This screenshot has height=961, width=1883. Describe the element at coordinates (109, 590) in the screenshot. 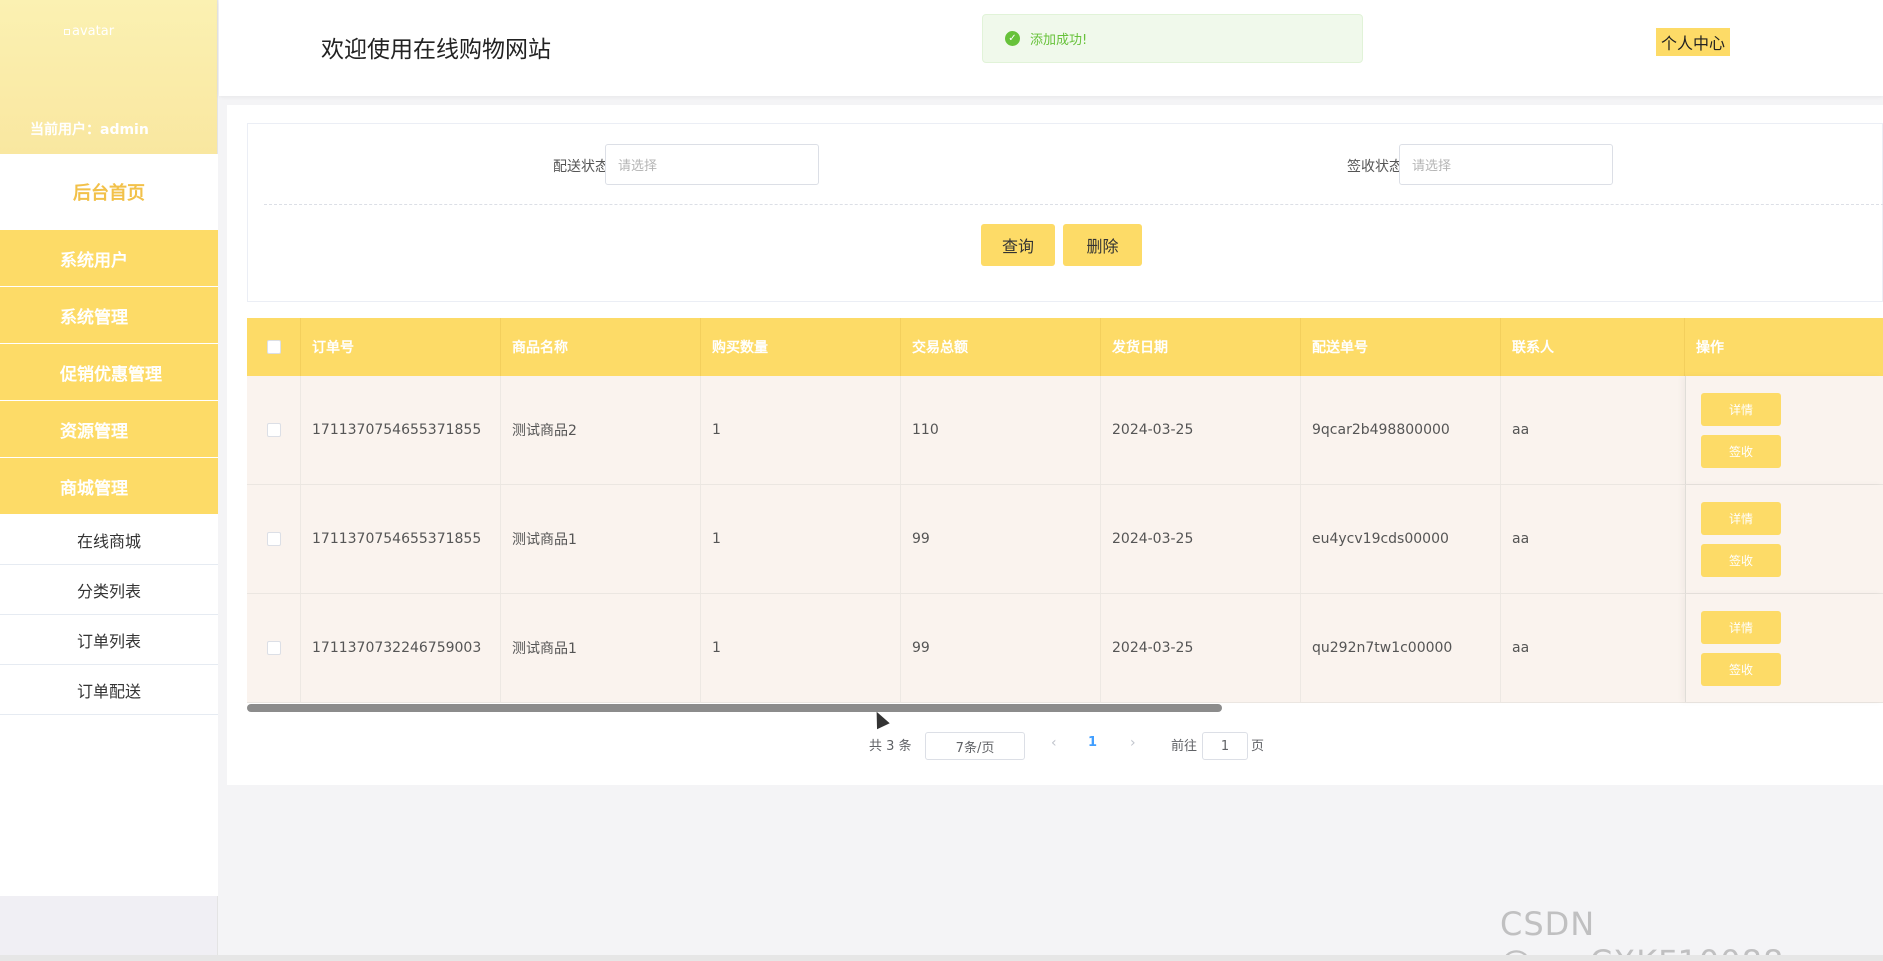

I see `sidebar-item-category-list: 分类列表` at that location.